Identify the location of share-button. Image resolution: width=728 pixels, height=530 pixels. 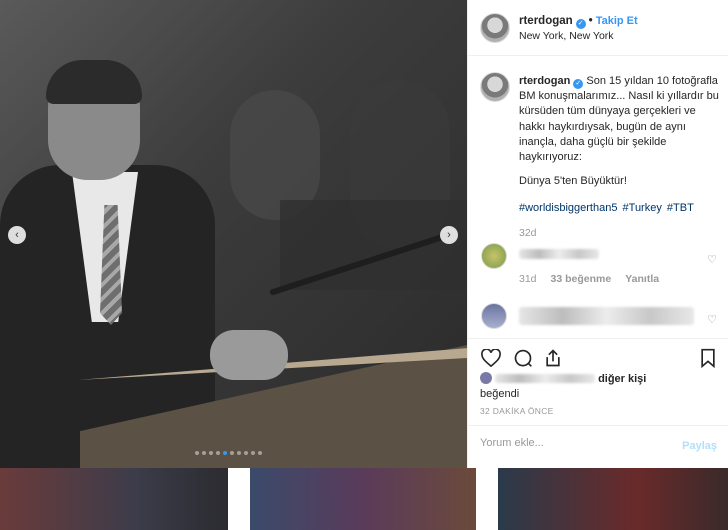
(553, 358).